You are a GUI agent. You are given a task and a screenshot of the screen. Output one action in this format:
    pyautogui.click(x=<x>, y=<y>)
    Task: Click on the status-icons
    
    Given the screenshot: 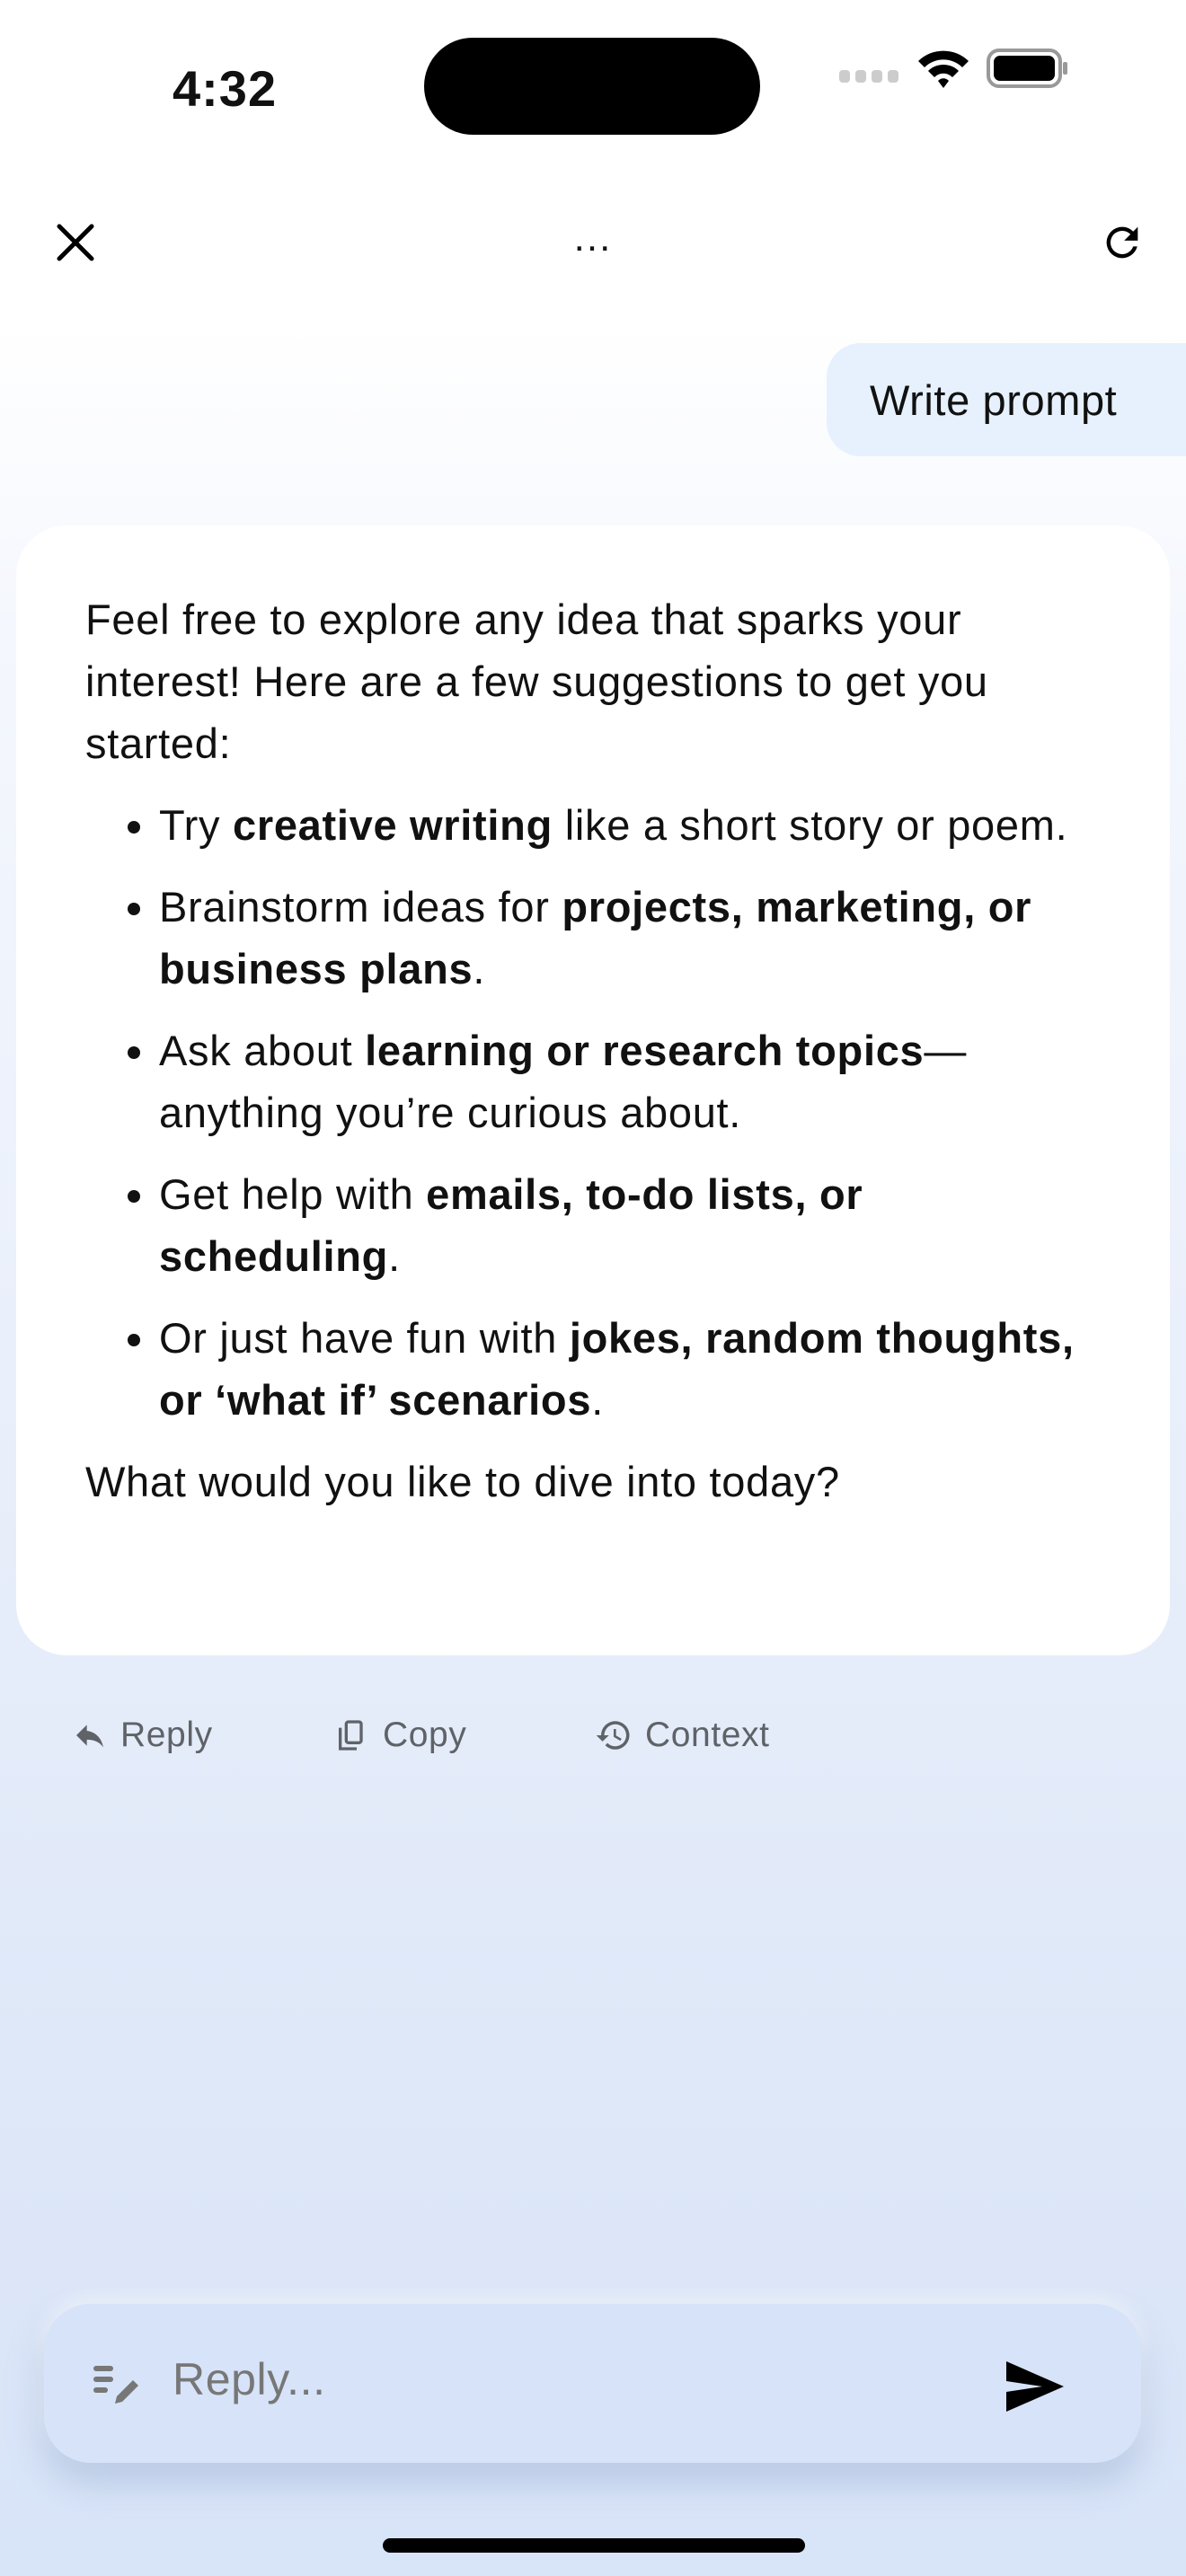 What is the action you would take?
    pyautogui.click(x=954, y=68)
    